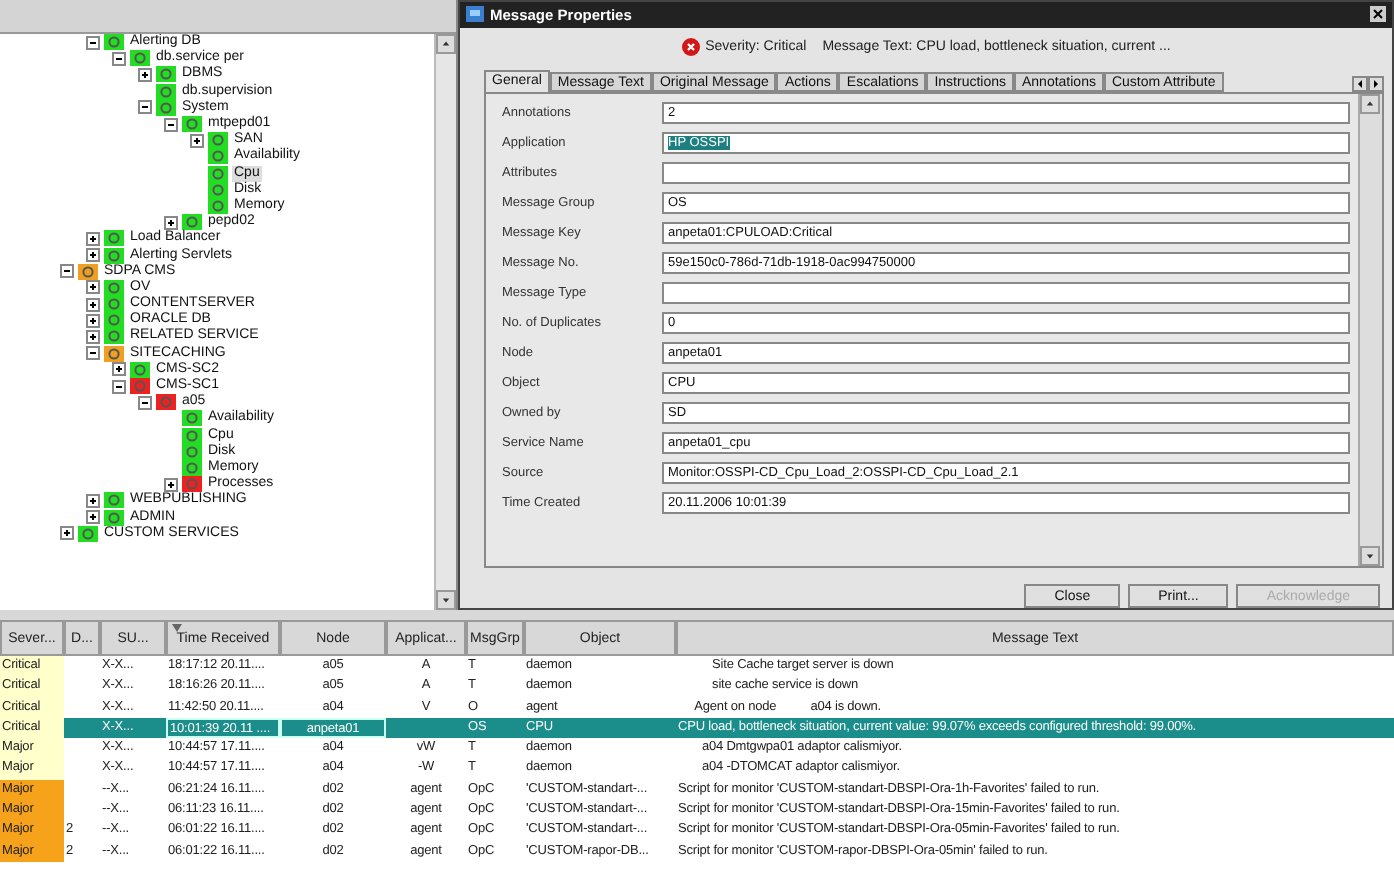 The image size is (1394, 876). Describe the element at coordinates (1376, 83) in the screenshot. I see `tab-right-icon` at that location.